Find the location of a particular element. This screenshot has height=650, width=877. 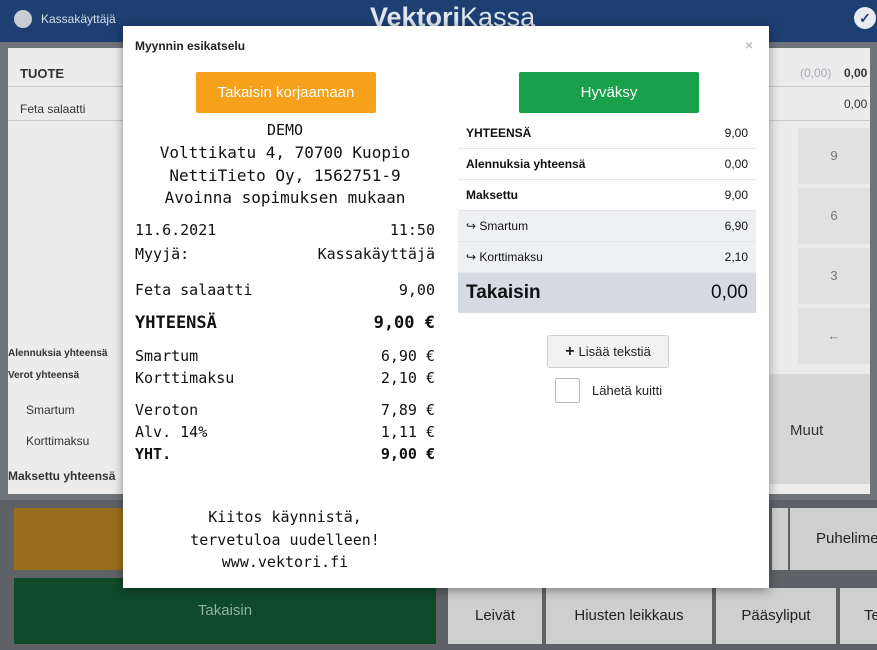

receipt-total-row: YHTEENSÄ 9,00 € is located at coordinates (285, 323).